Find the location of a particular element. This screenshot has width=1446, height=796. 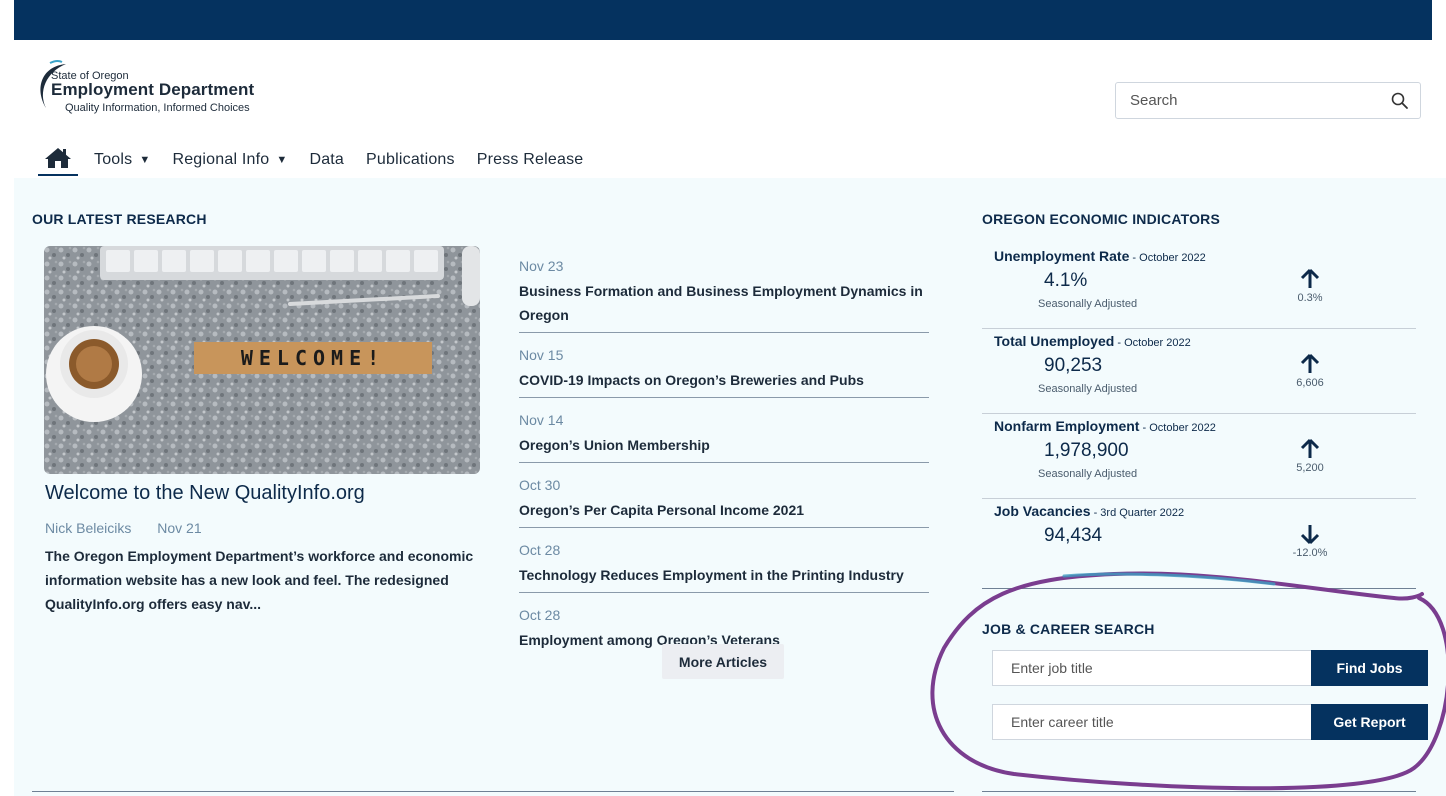

nav-regional-info: Regional Info ▼ is located at coordinates (229, 160).